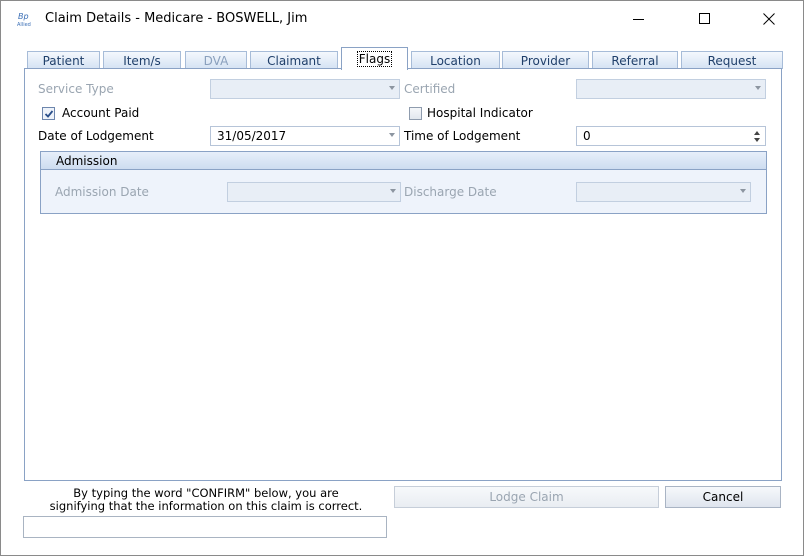 The height and width of the screenshot is (556, 804). I want to click on tab-items: Item/s, so click(142, 60).